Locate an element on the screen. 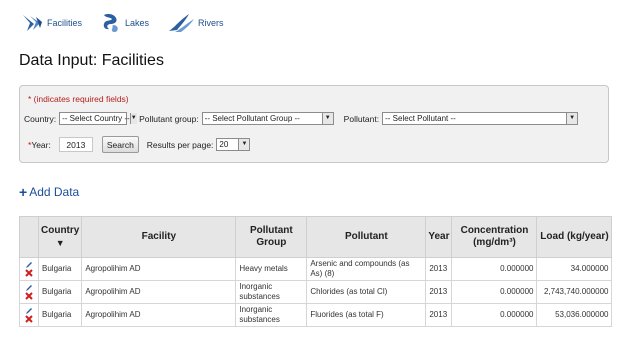 The image size is (619, 347). facilities-icon is located at coordinates (32, 23).